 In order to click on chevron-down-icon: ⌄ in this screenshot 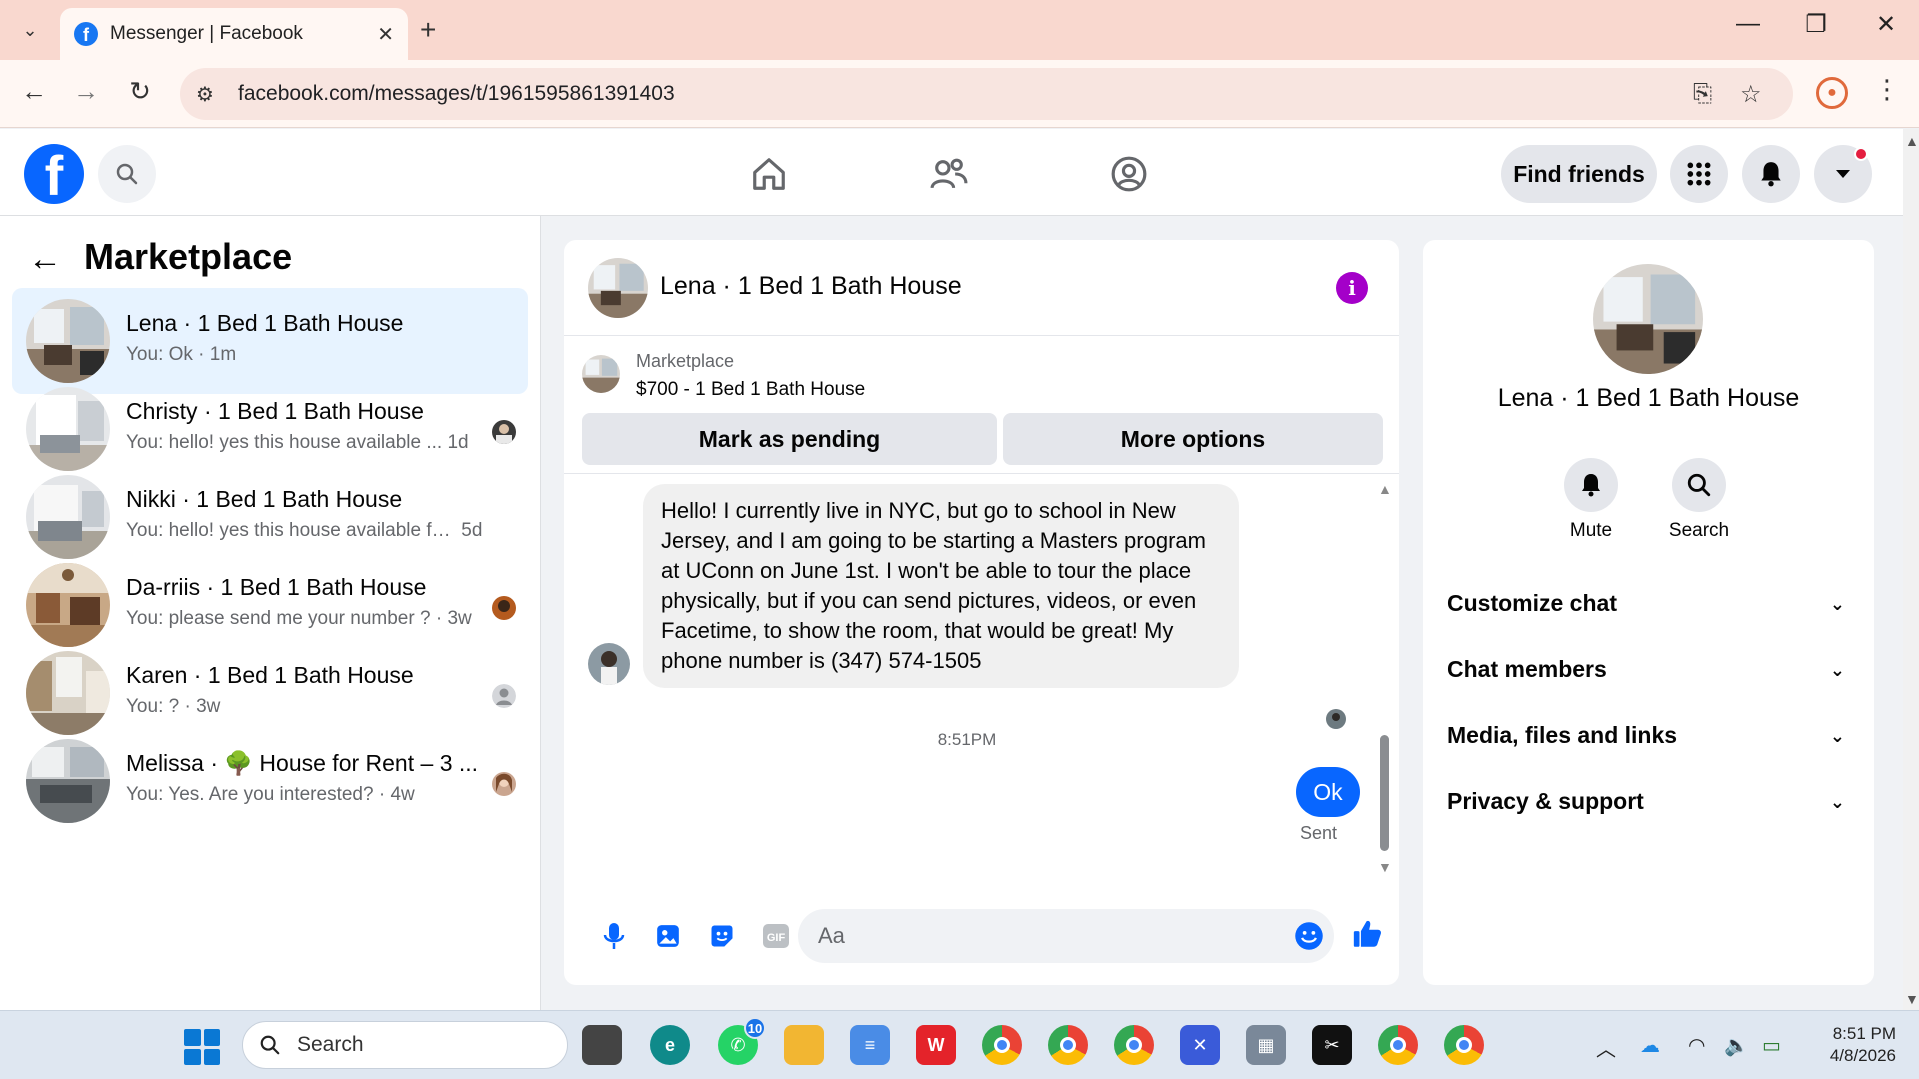, I will do `click(1837, 802)`.